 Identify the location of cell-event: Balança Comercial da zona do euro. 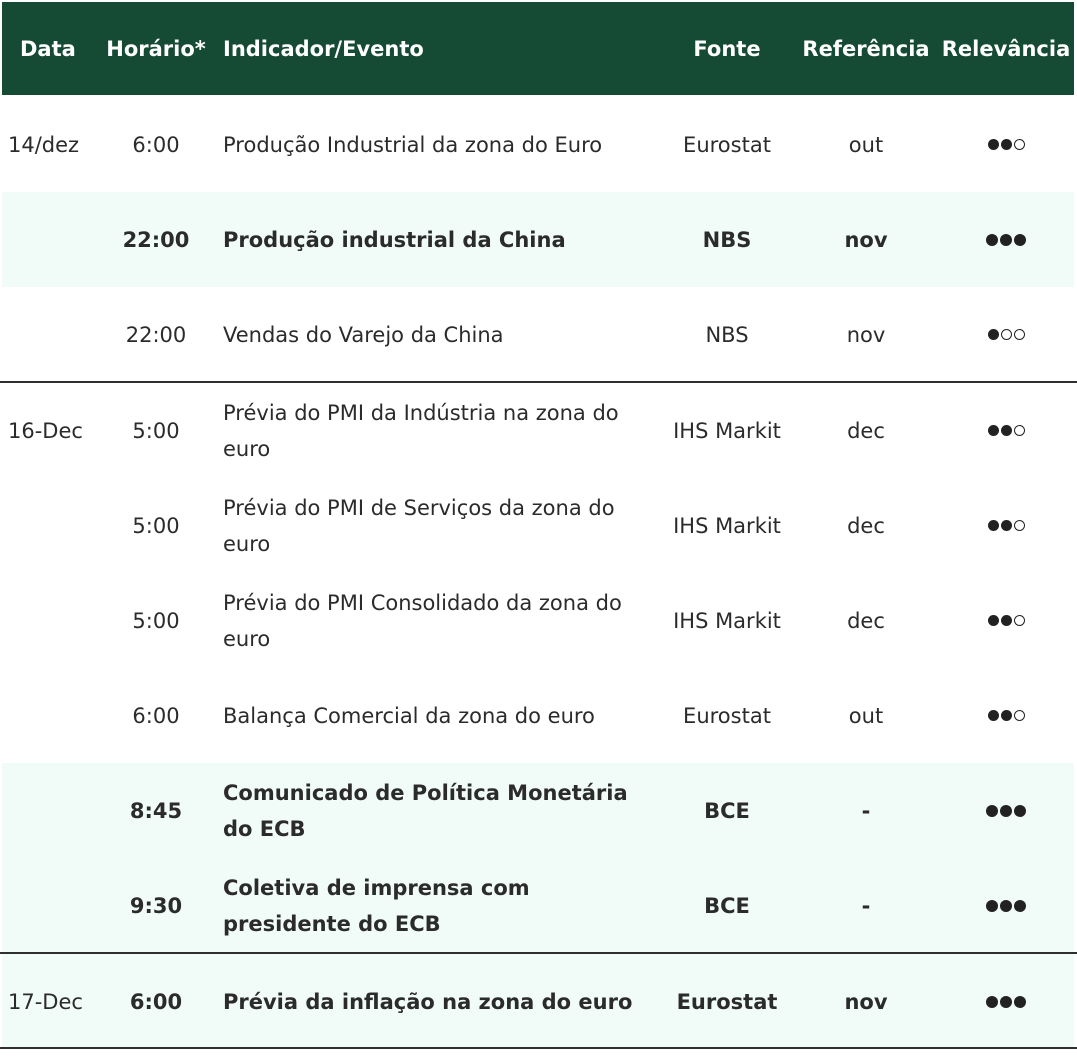
(409, 715).